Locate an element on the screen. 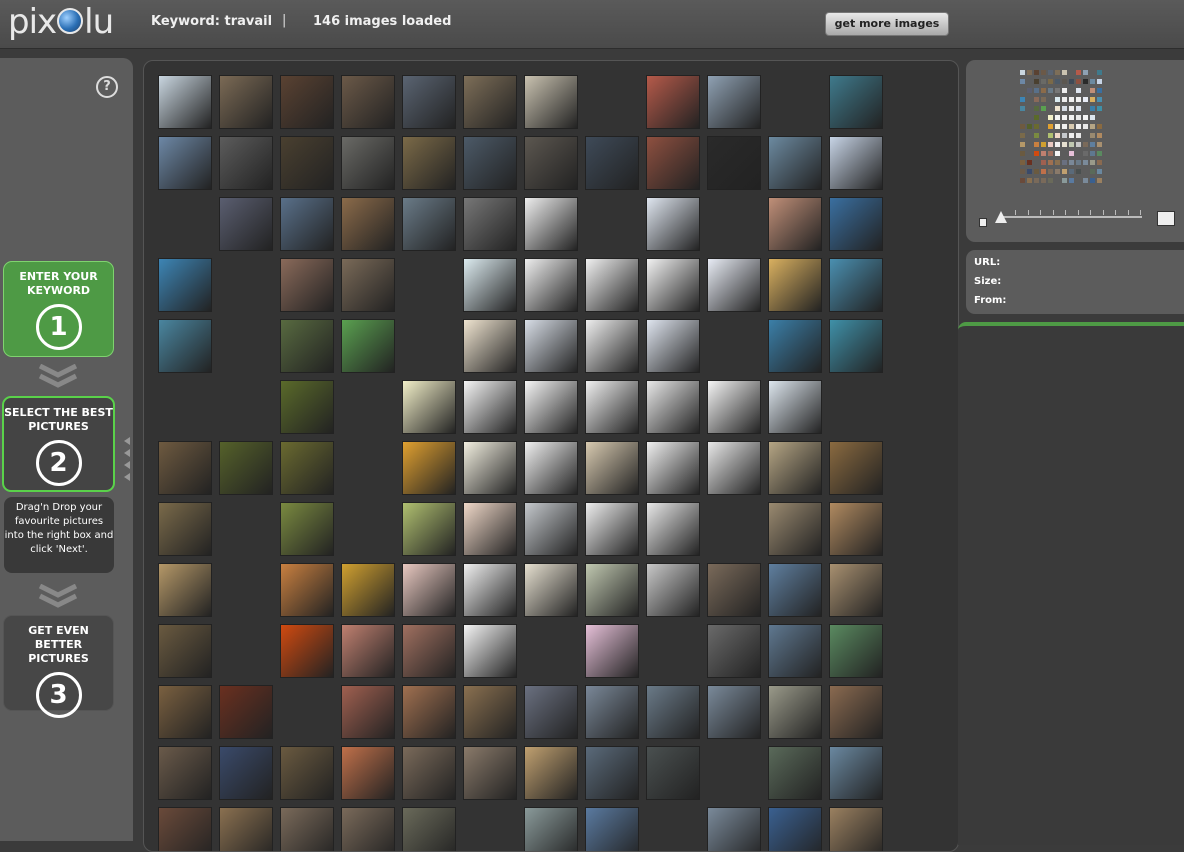 The width and height of the screenshot is (1184, 852). step-select-best-pictures: SELECT THE BEST PICTURES 2 is located at coordinates (58, 444).